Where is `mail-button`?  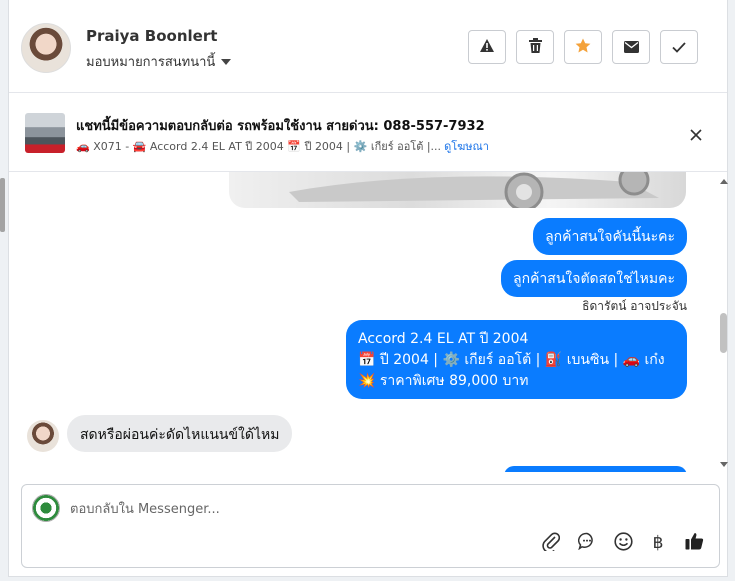
mail-button is located at coordinates (631, 47).